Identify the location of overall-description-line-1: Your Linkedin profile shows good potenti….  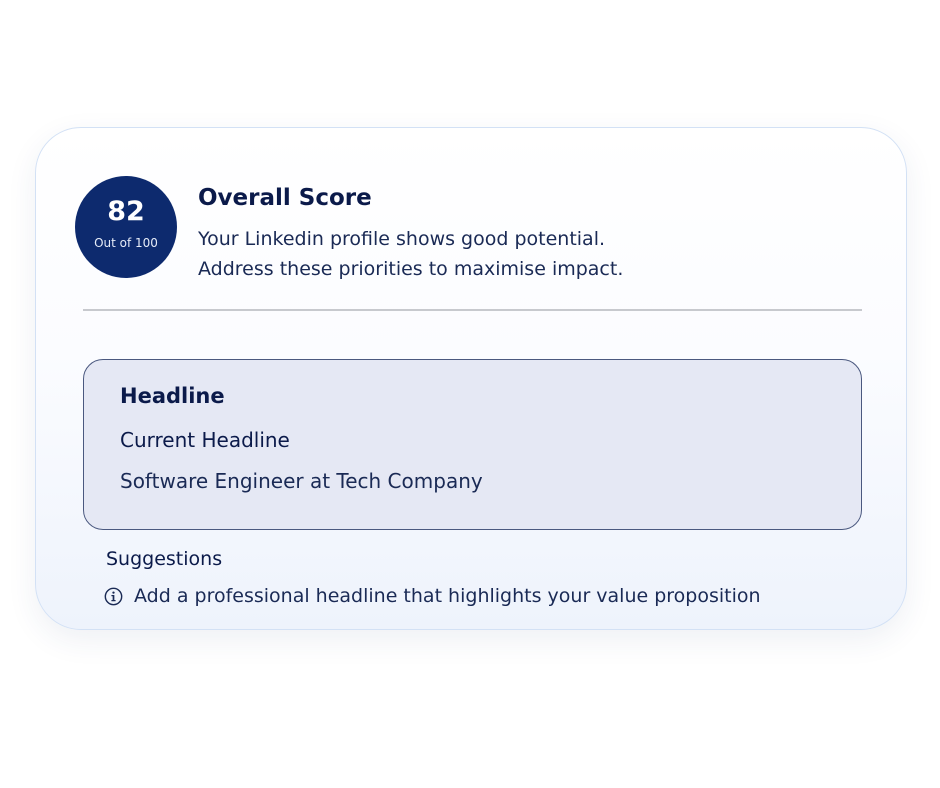
(402, 239).